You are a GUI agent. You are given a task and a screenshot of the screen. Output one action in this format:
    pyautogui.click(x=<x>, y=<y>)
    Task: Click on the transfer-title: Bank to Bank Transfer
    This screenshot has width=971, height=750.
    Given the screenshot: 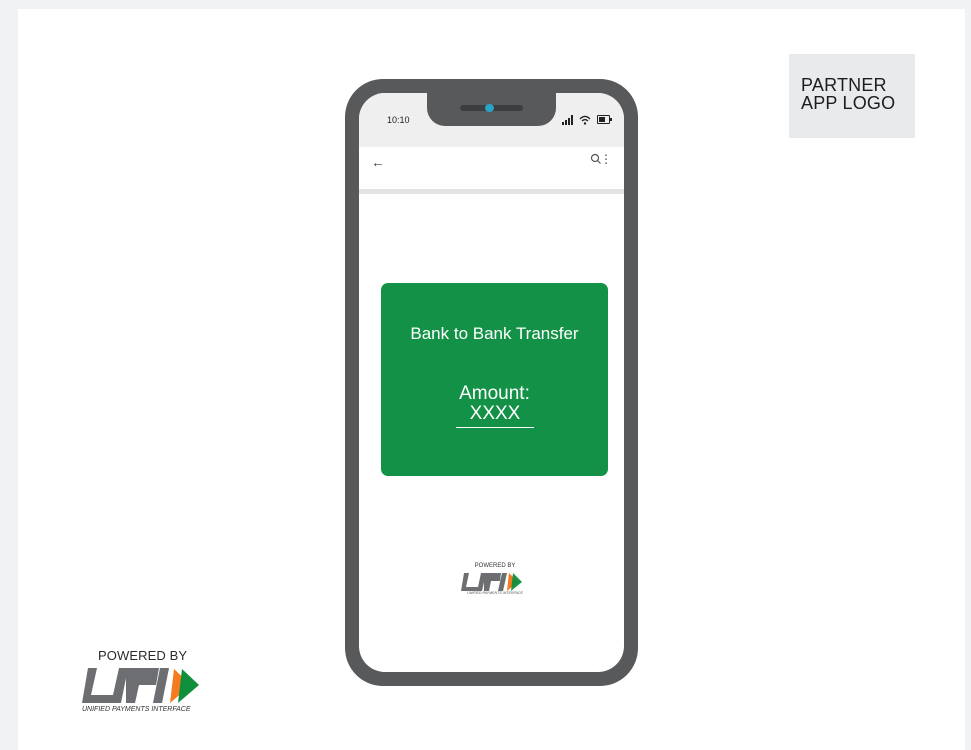 What is the action you would take?
    pyautogui.click(x=494, y=333)
    